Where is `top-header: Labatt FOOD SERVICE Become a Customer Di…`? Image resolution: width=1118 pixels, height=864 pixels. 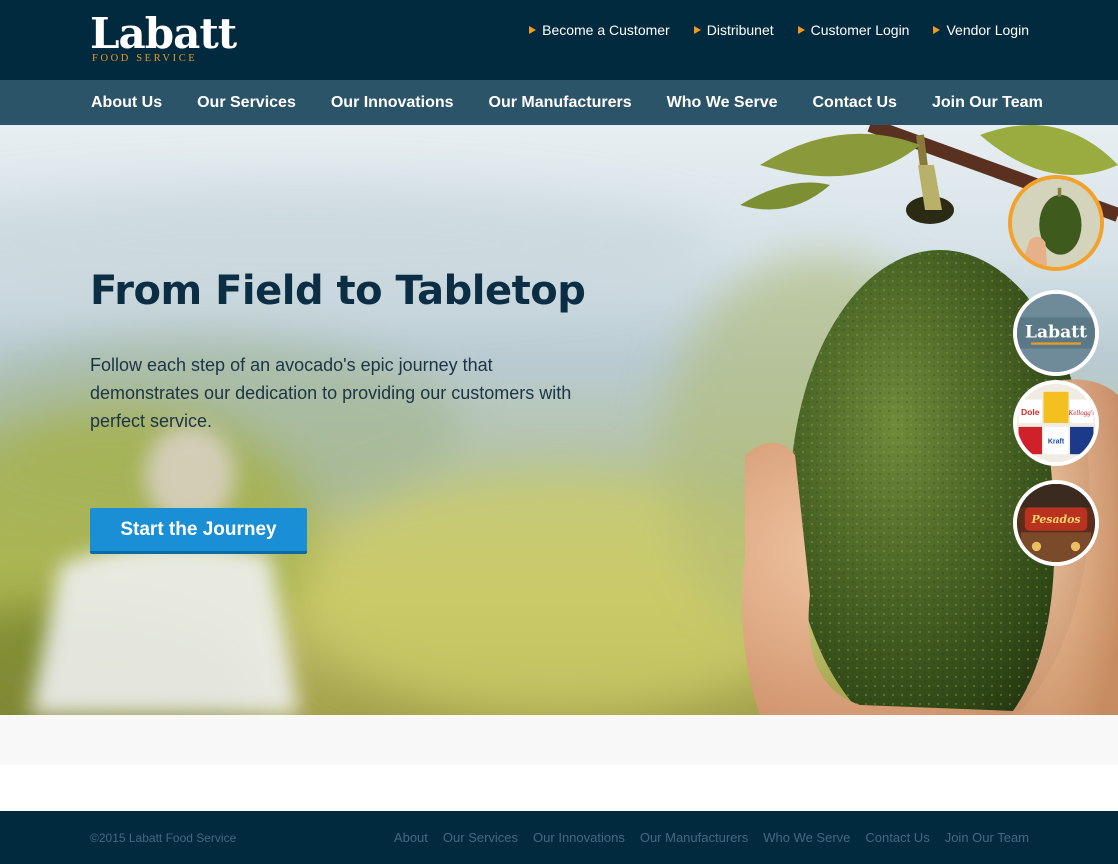
top-header: Labatt FOOD SERVICE Become a Customer Di… is located at coordinates (559, 40).